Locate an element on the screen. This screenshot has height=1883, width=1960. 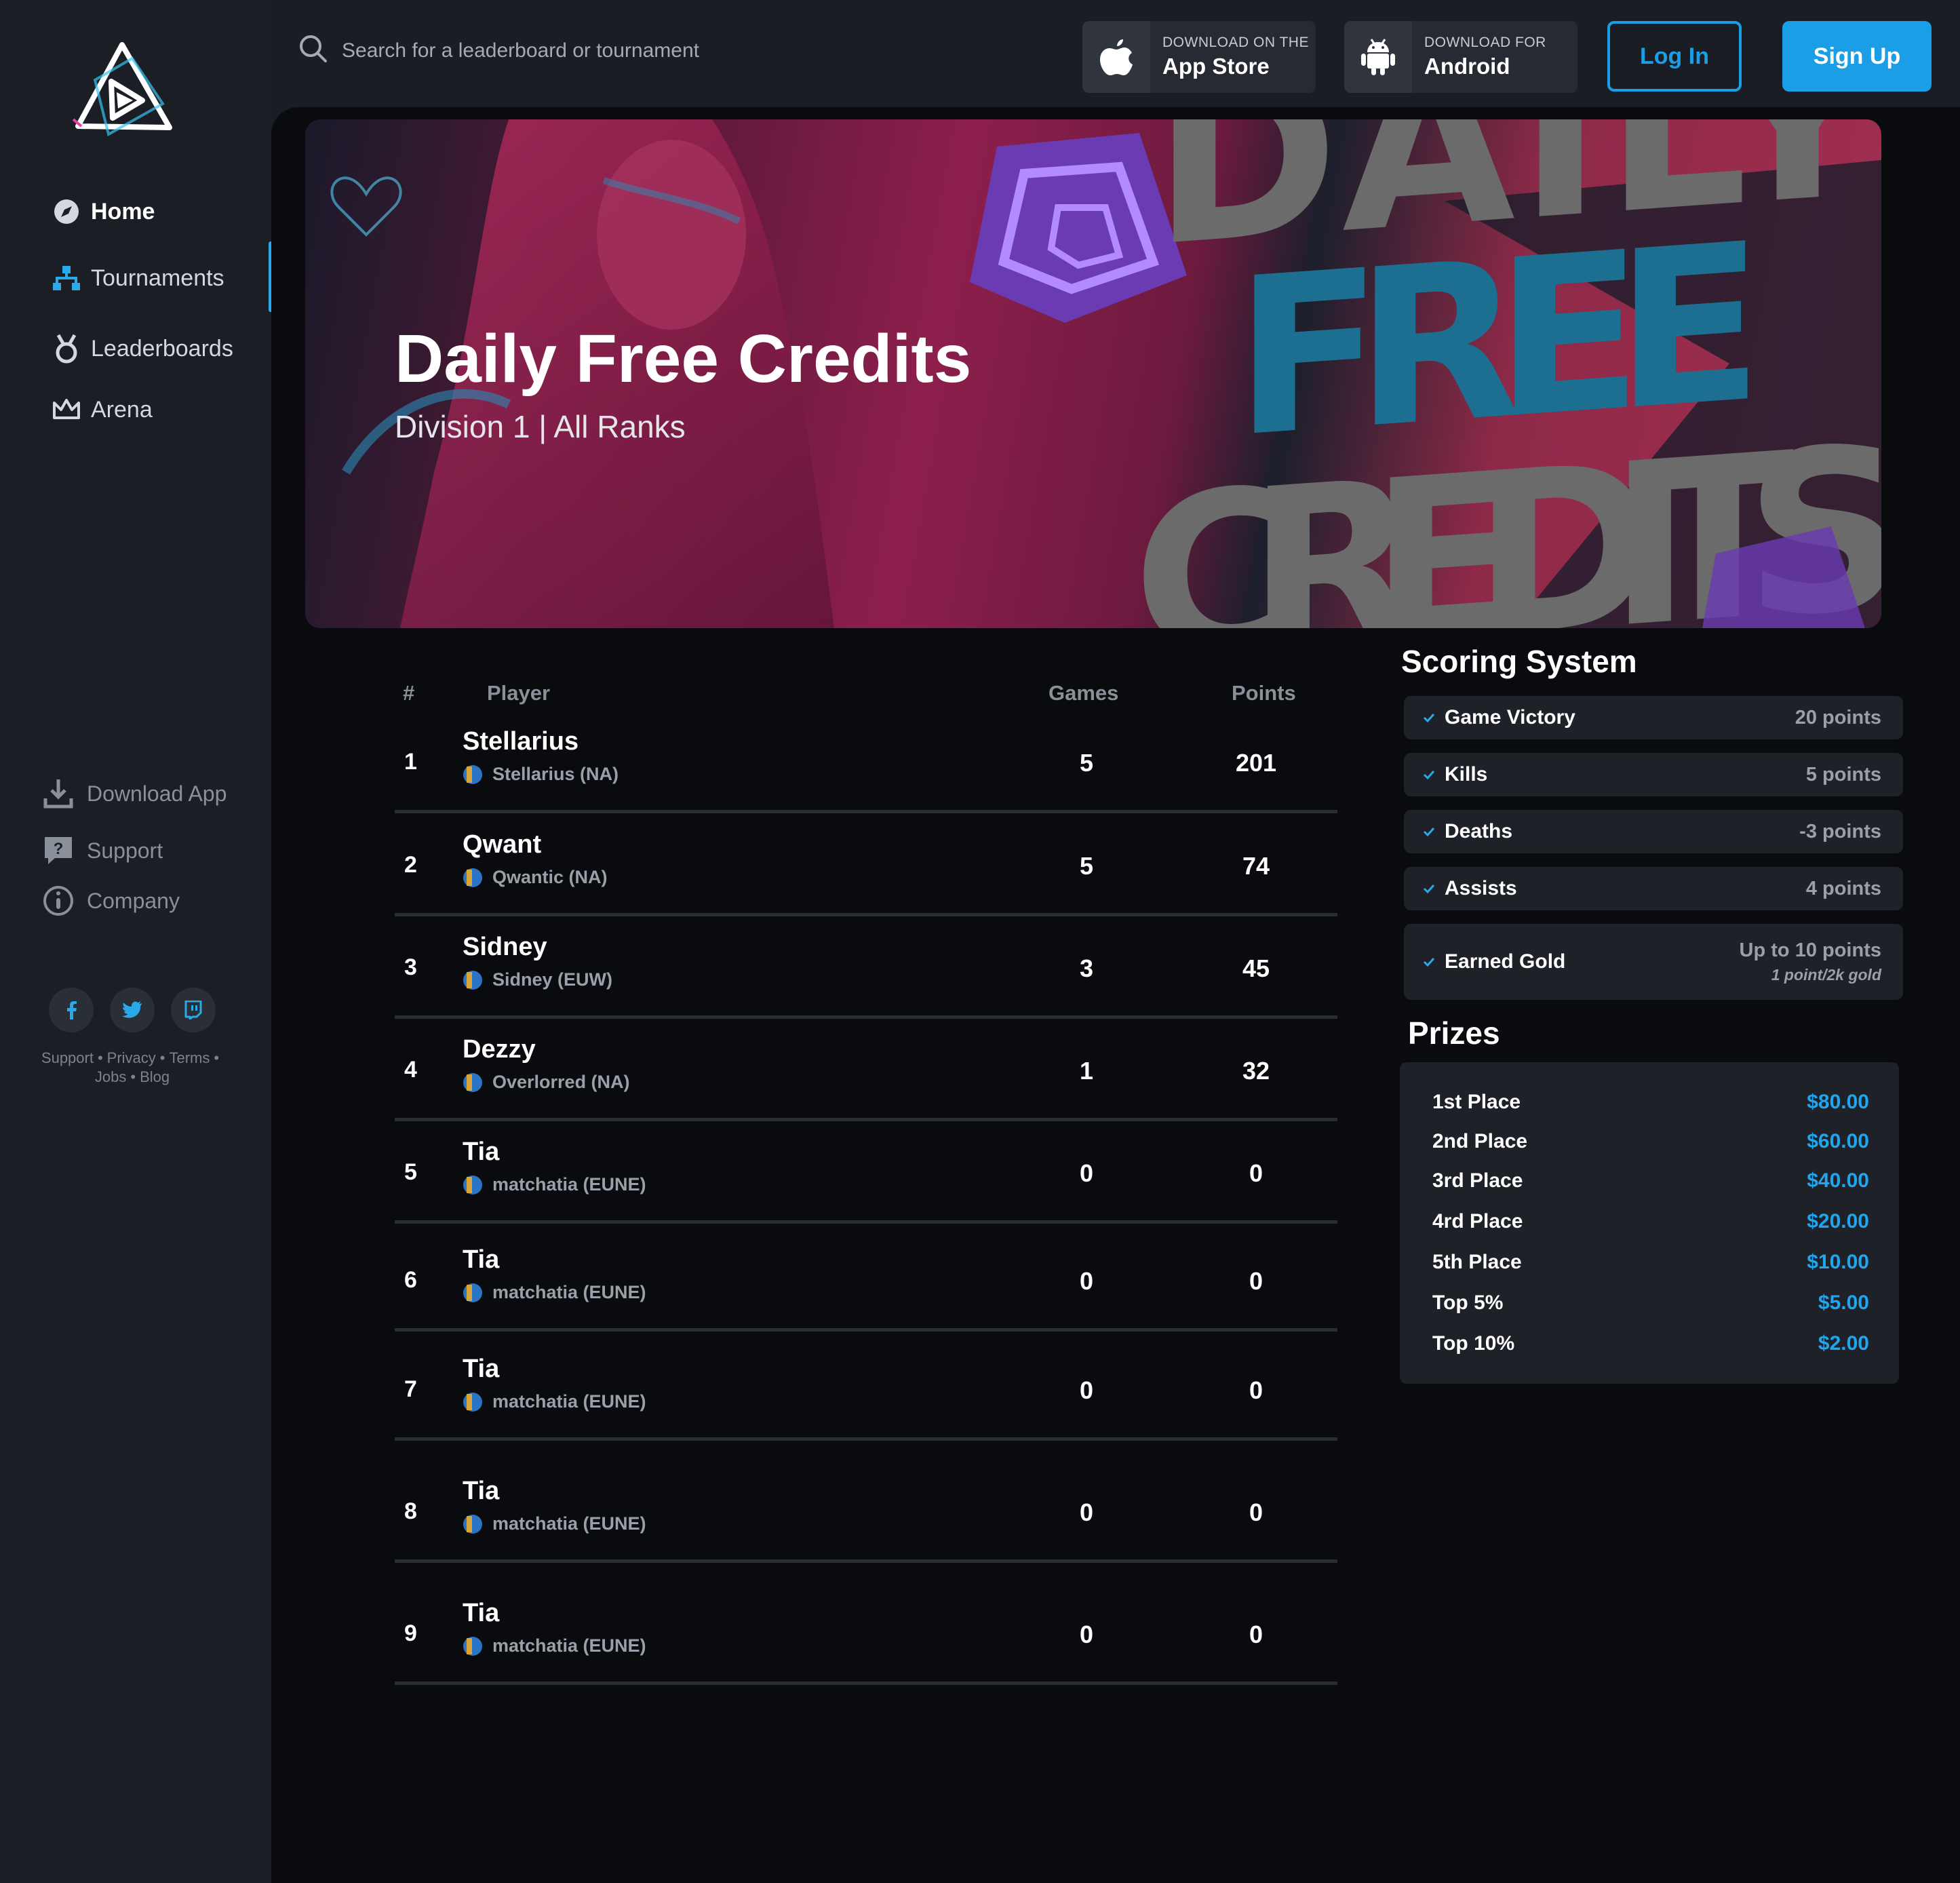
scoring-value: -3 points is located at coordinates (1840, 831).